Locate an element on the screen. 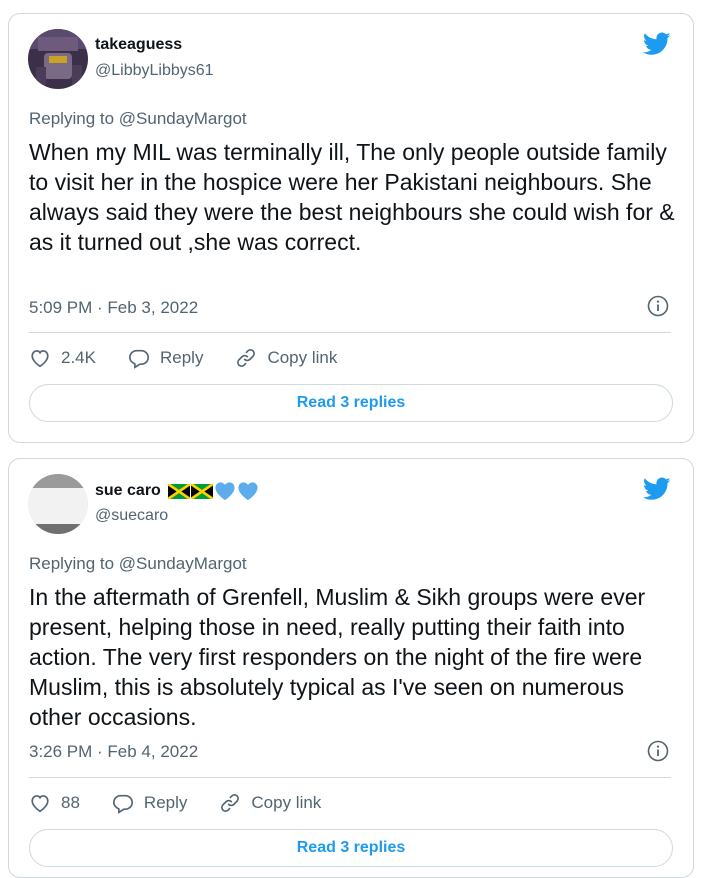 The image size is (709, 878). user-handle: @suecaro is located at coordinates (131, 516).